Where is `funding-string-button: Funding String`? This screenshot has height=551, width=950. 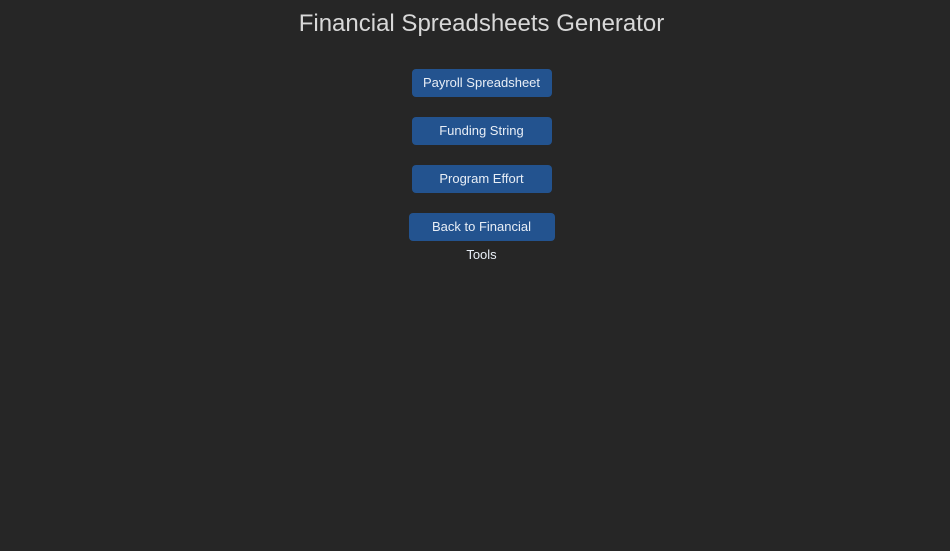 funding-string-button: Funding String is located at coordinates (481, 131).